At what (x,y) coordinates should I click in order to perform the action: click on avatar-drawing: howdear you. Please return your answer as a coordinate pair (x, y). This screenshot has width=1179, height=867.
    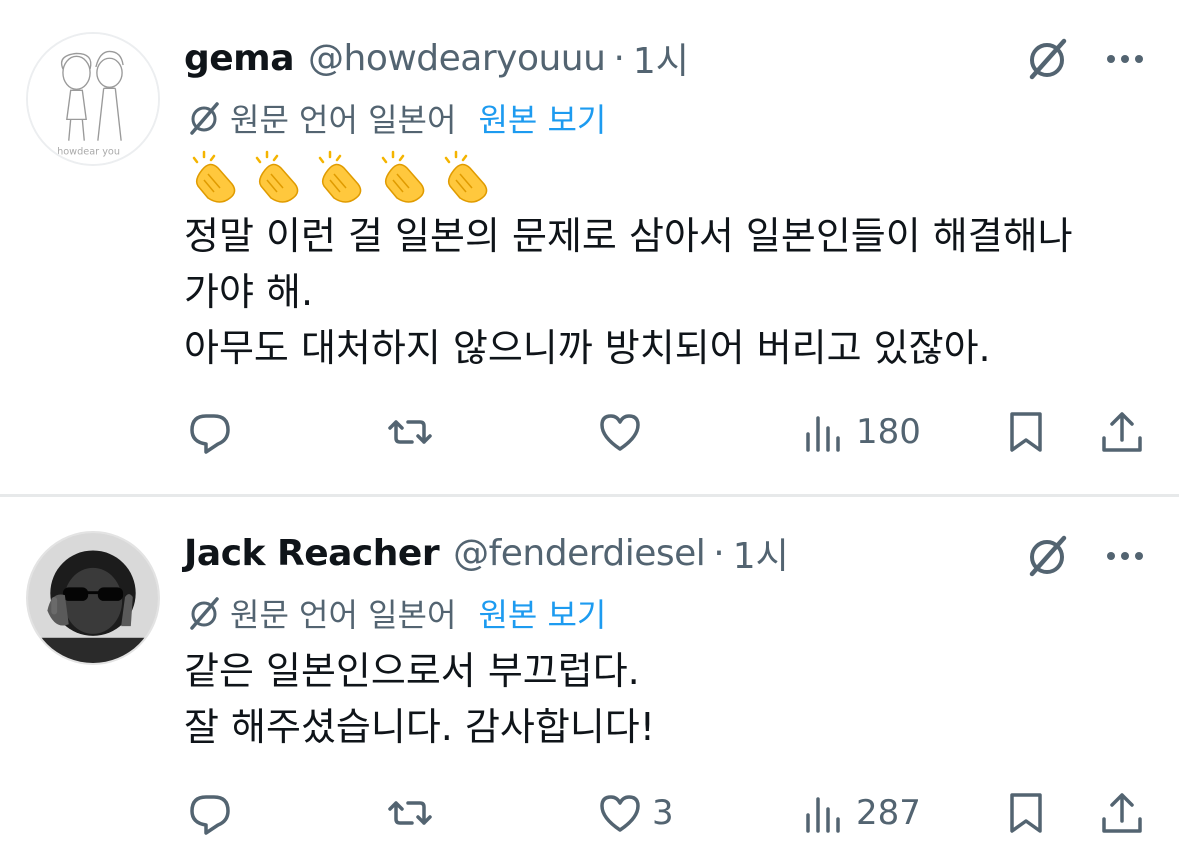
    Looking at the image, I should click on (93, 99).